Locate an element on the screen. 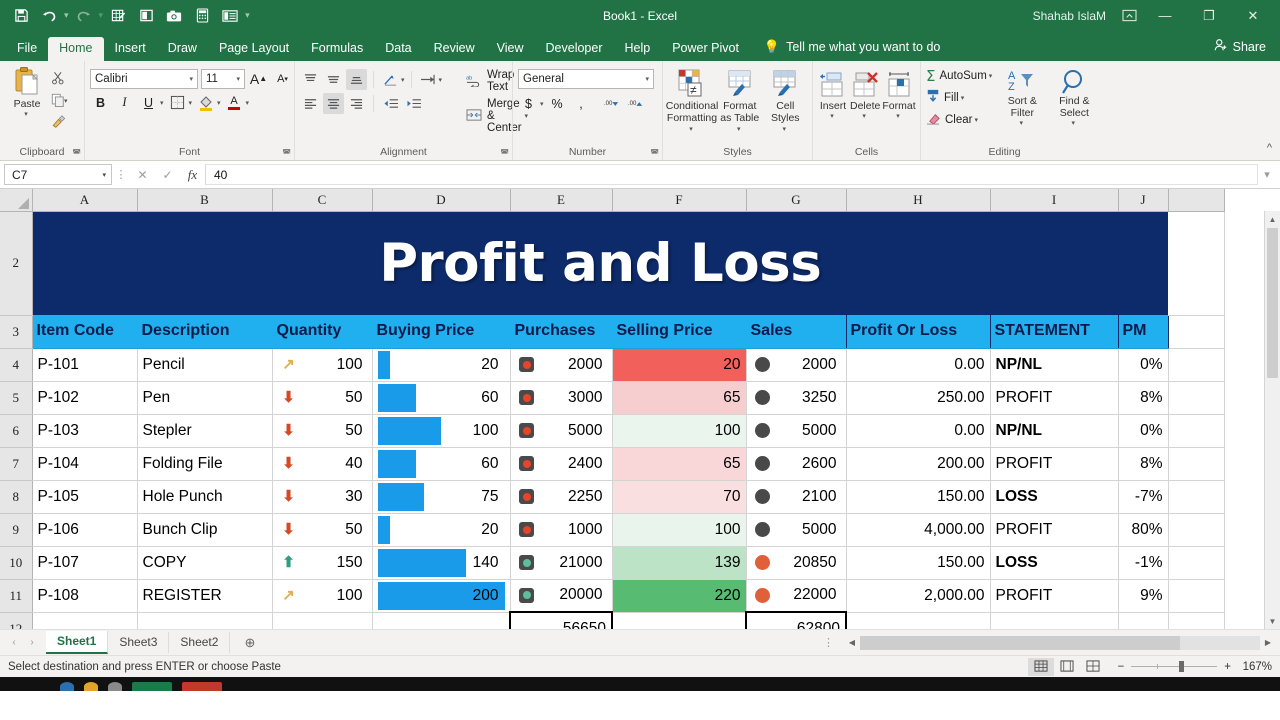 This screenshot has width=1280, height=720. column-header-g: G is located at coordinates (796, 200).